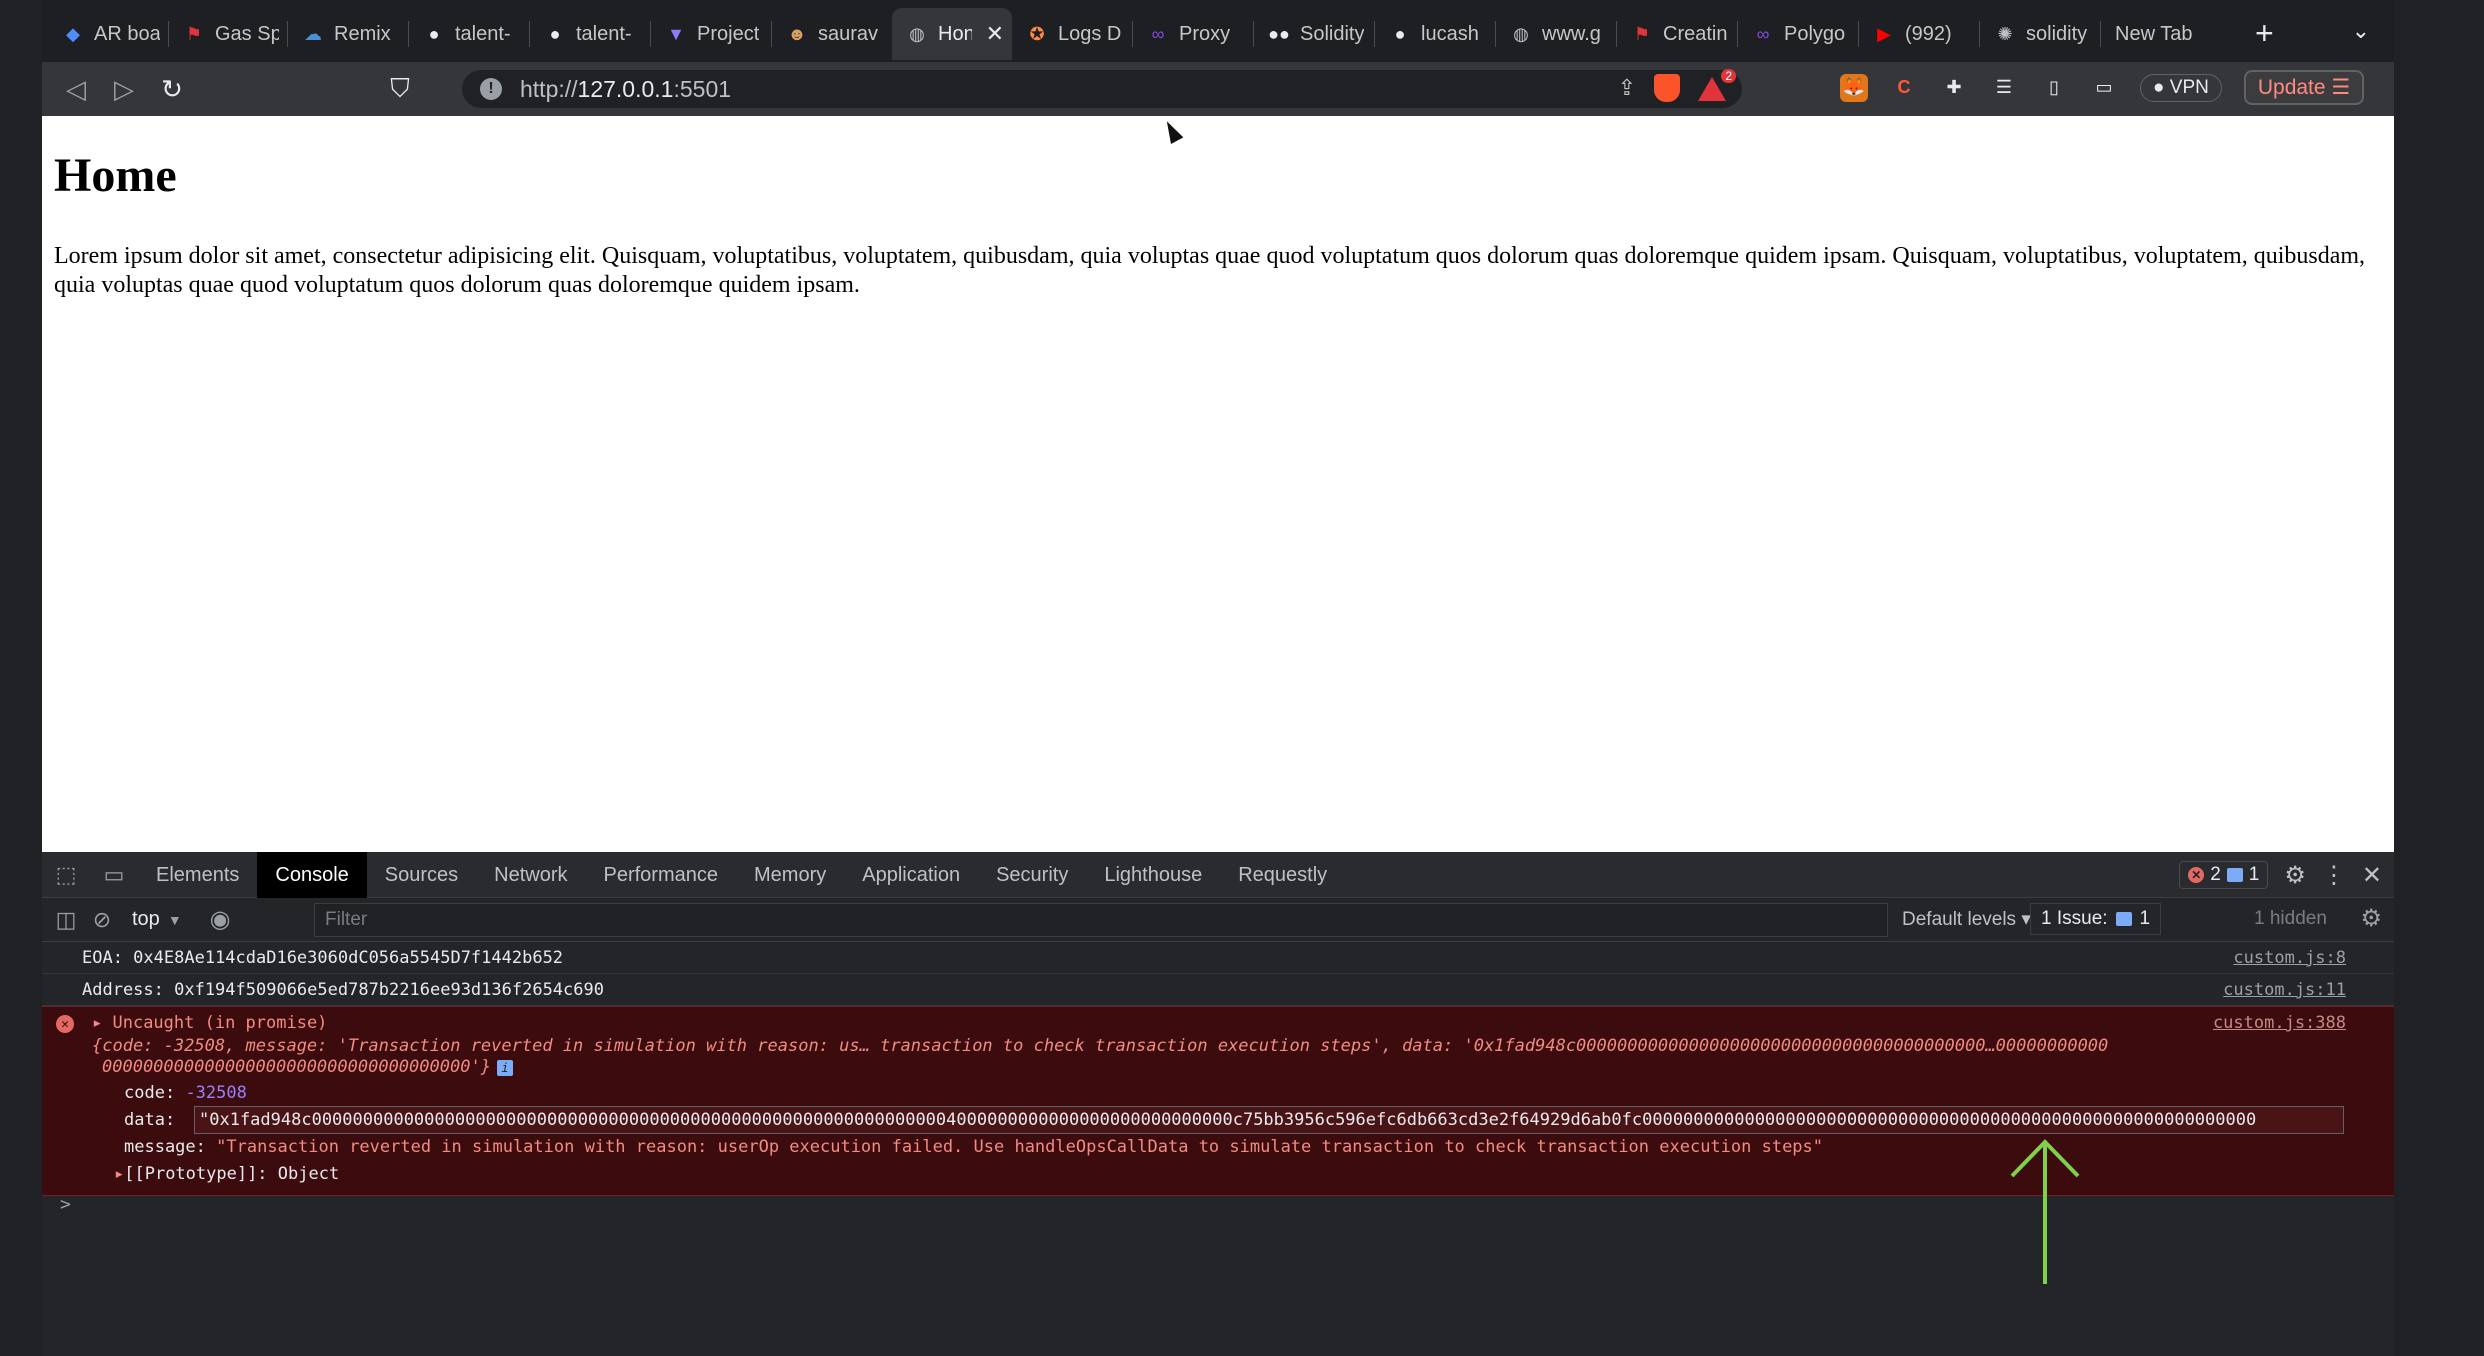 This screenshot has width=2484, height=1356. I want to click on tab-home-active: ◍ Hon ✕, so click(952, 34).